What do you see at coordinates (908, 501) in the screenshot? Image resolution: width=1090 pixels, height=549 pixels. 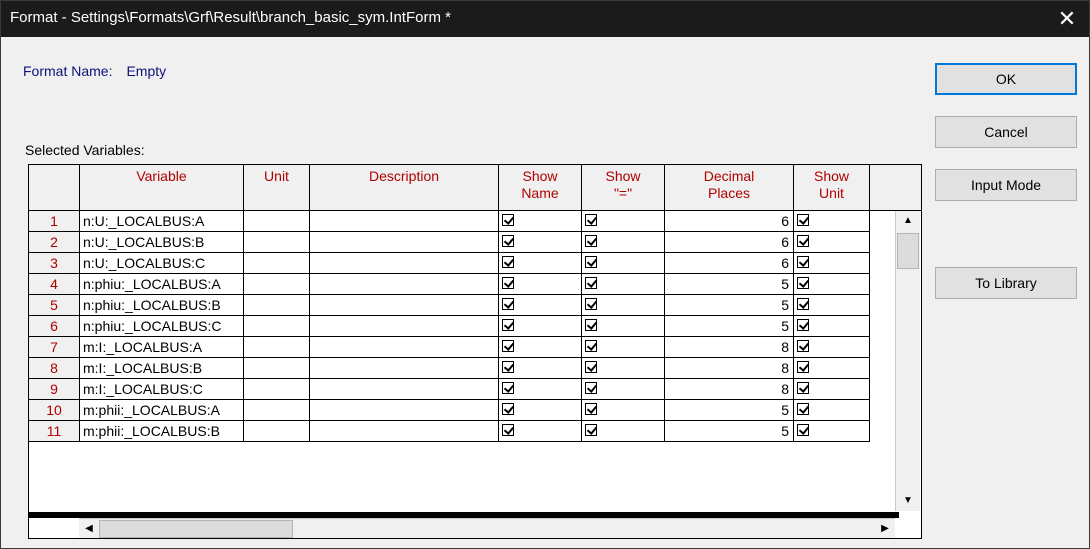 I see `scroll-down-icon: ▼` at bounding box center [908, 501].